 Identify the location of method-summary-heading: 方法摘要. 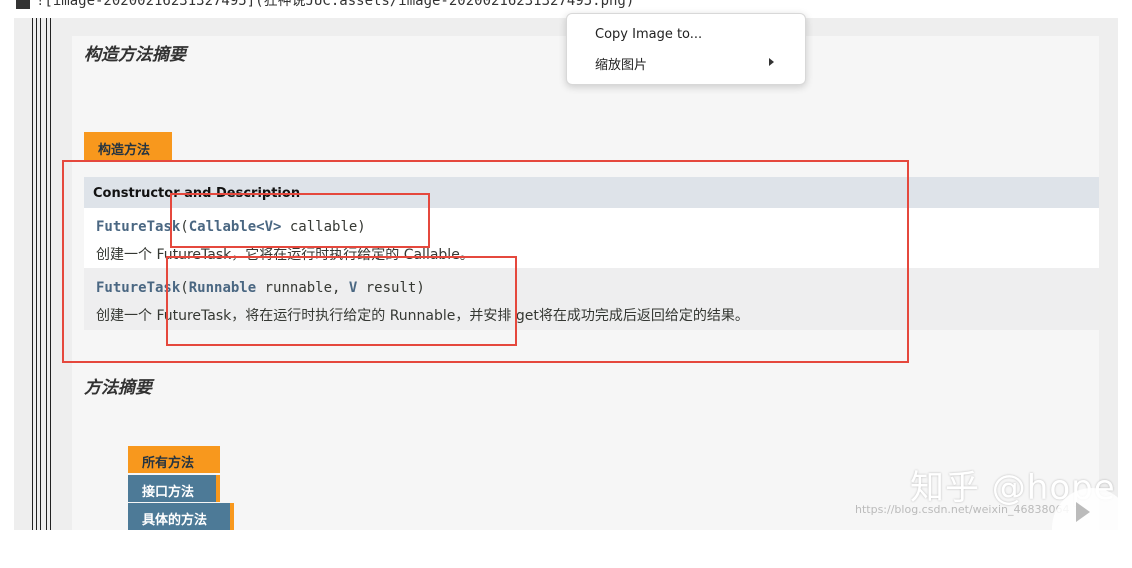
(118, 388).